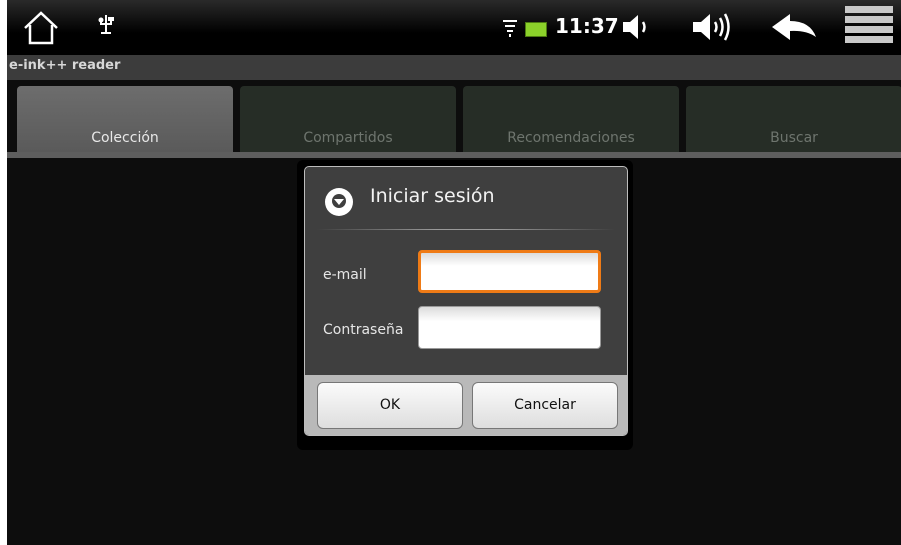 The width and height of the screenshot is (901, 545). Describe the element at coordinates (794, 138) in the screenshot. I see `tab-label: Buscar` at that location.